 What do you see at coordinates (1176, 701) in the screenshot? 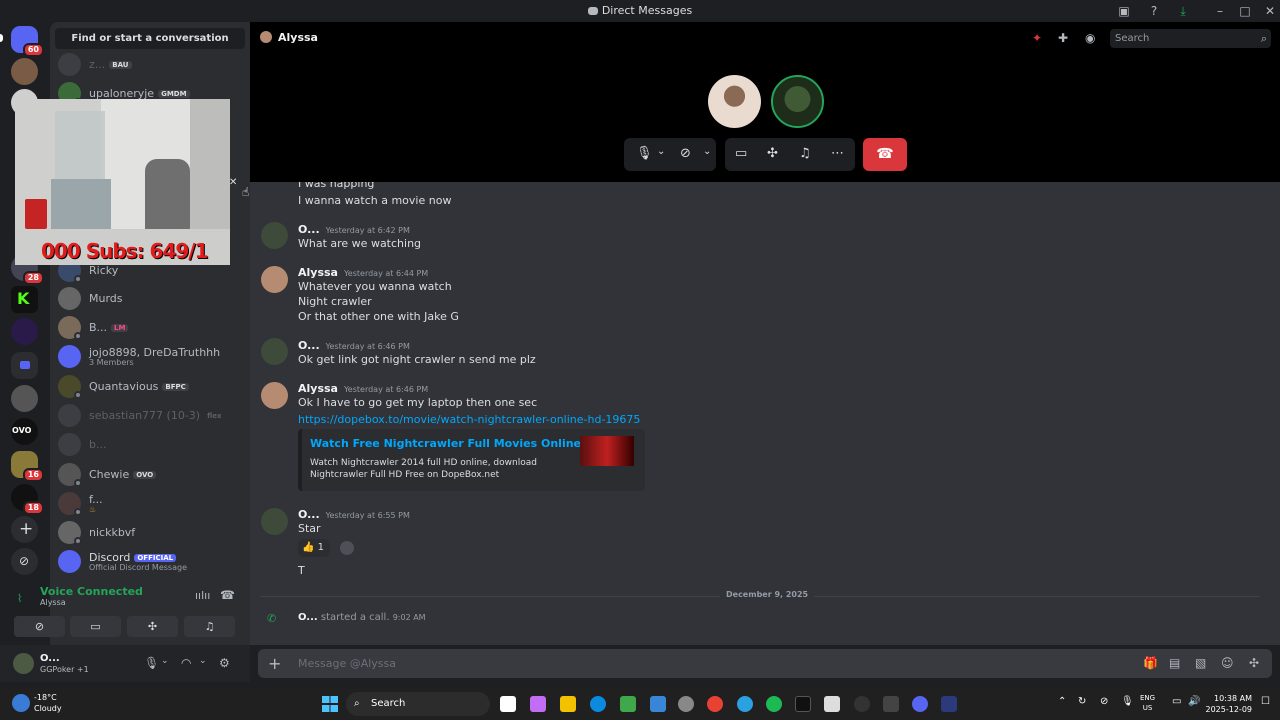
I see `network-icon: ▭` at bounding box center [1176, 701].